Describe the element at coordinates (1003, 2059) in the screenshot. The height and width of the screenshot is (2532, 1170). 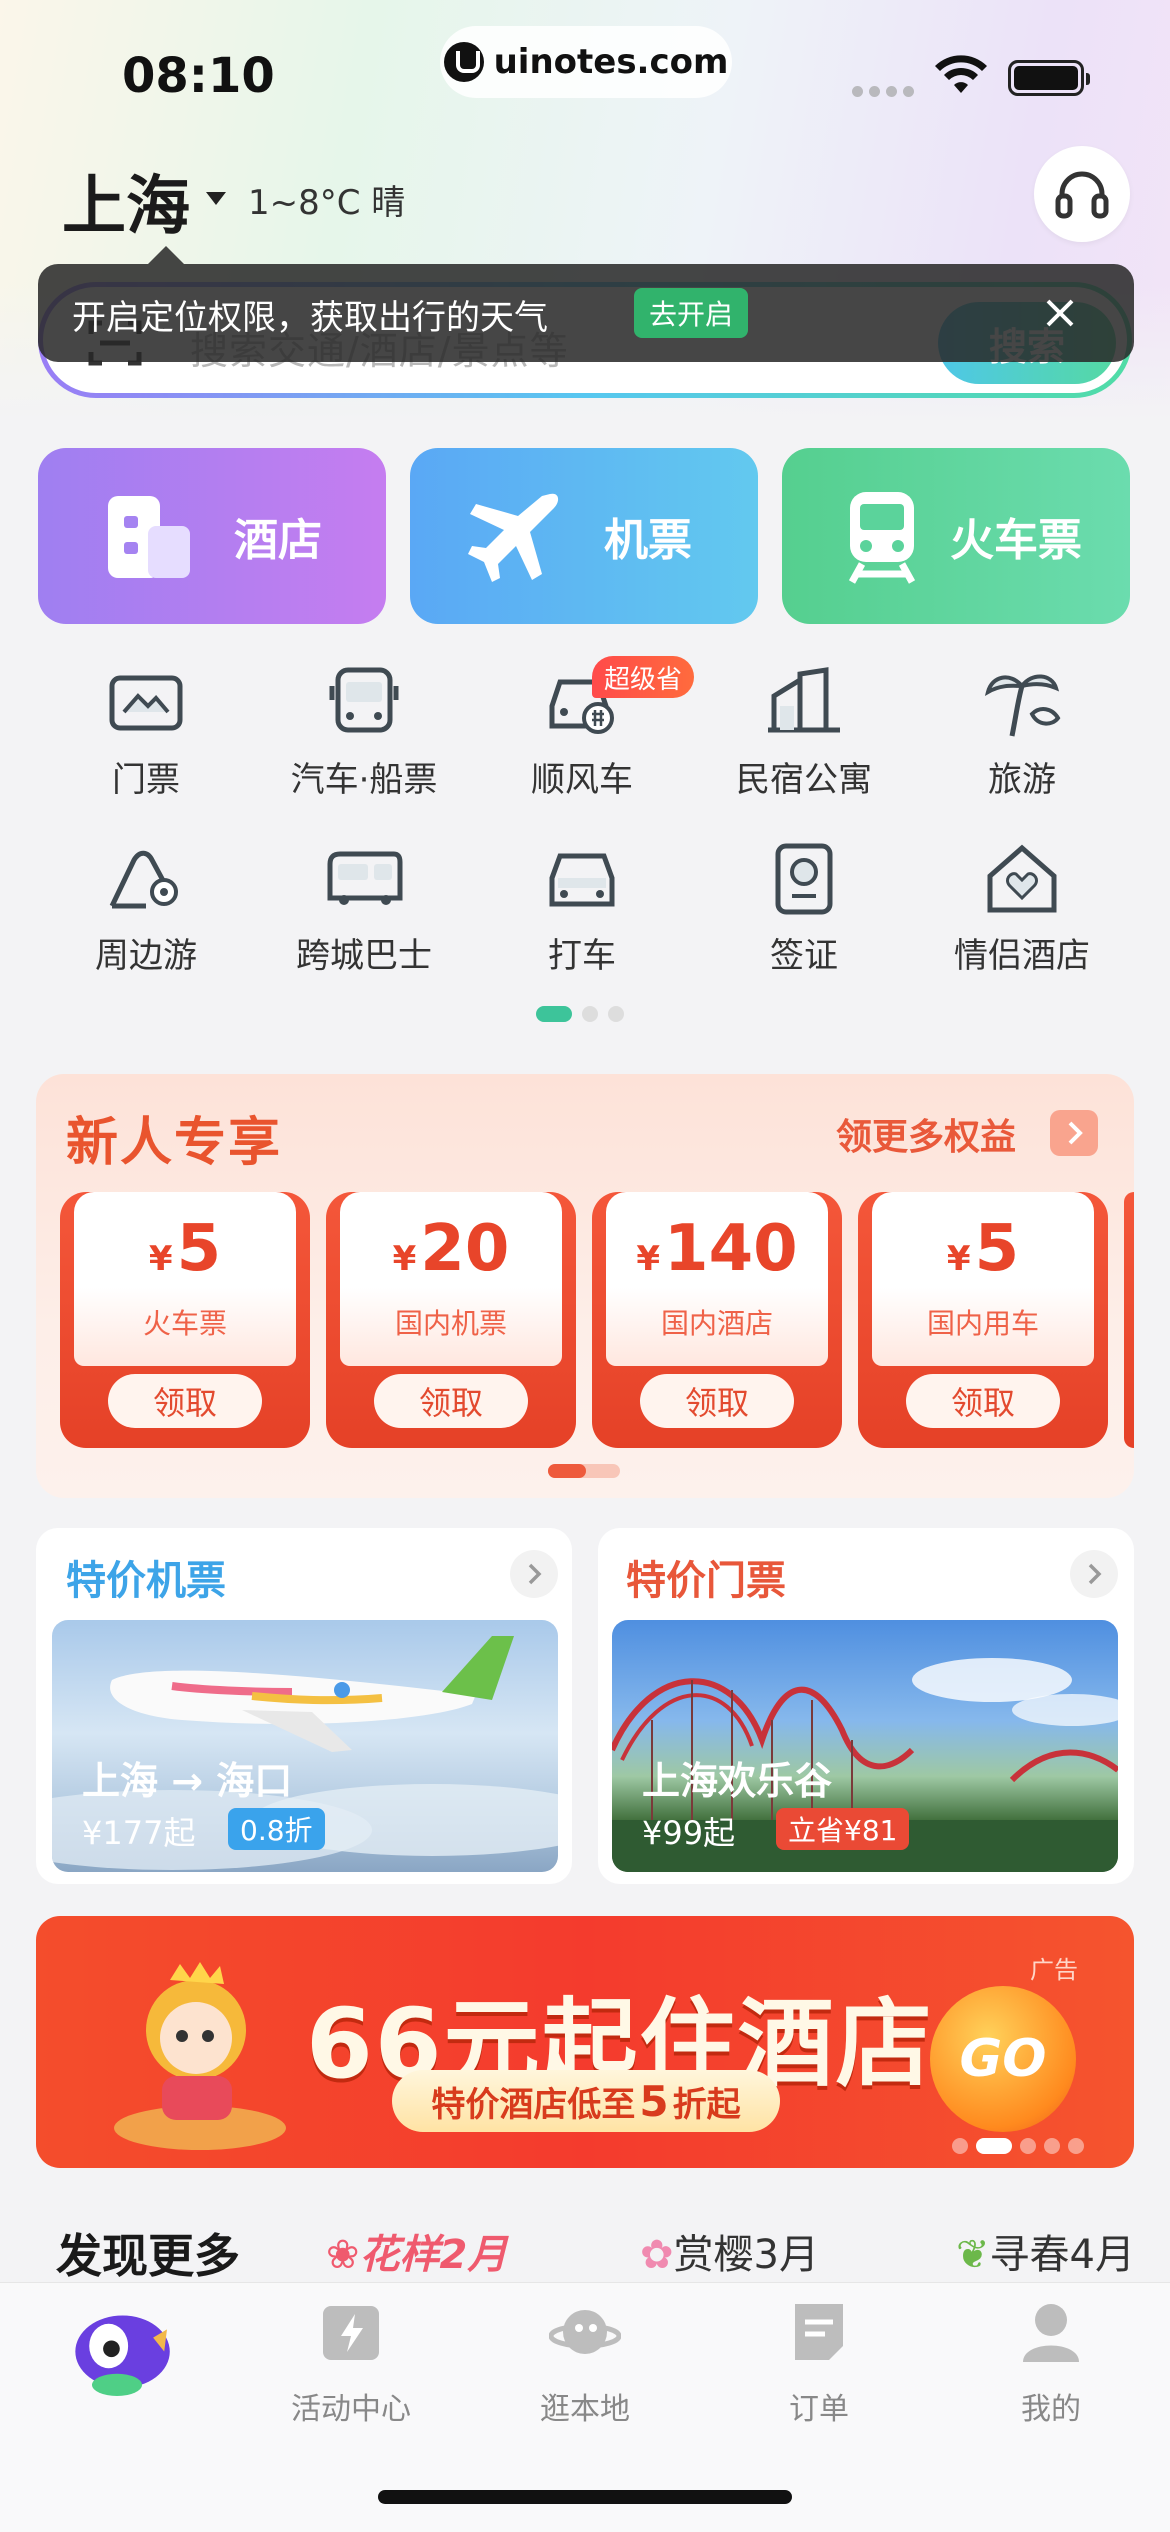
I see `go-button: GO` at that location.